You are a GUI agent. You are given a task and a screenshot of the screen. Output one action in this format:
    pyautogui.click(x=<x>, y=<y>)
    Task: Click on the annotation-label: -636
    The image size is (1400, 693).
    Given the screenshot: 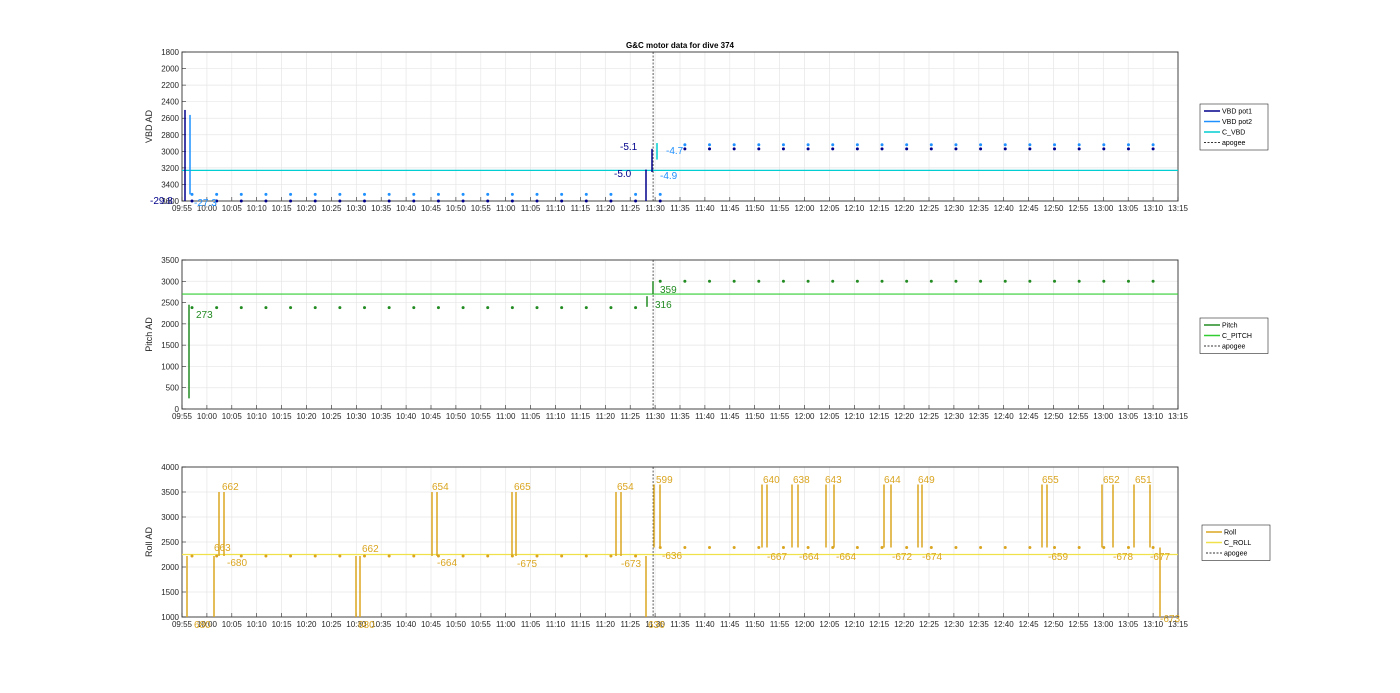 What is the action you would take?
    pyautogui.click(x=672, y=556)
    